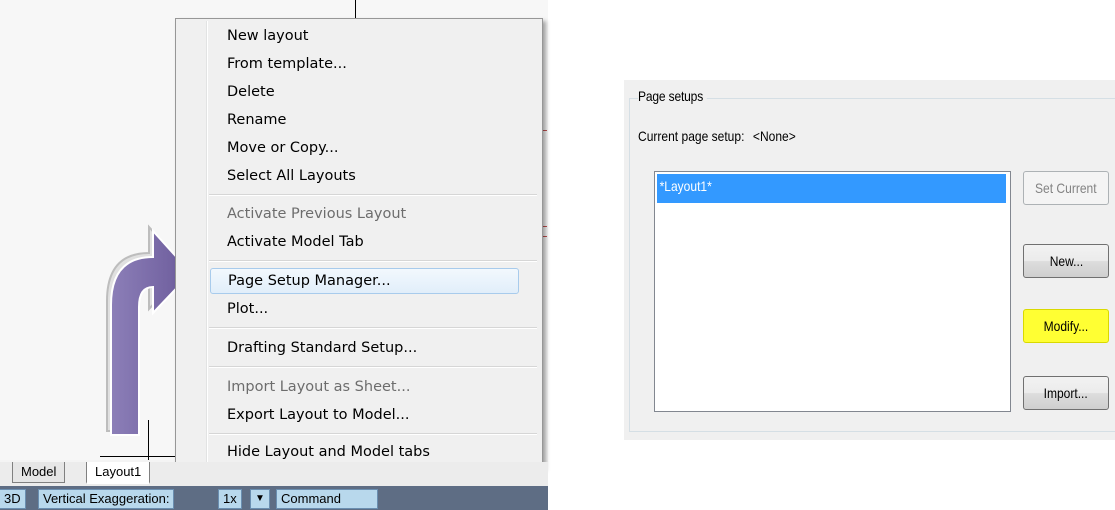  Describe the element at coordinates (39, 472) in the screenshot. I see `tab-model: Model` at that location.